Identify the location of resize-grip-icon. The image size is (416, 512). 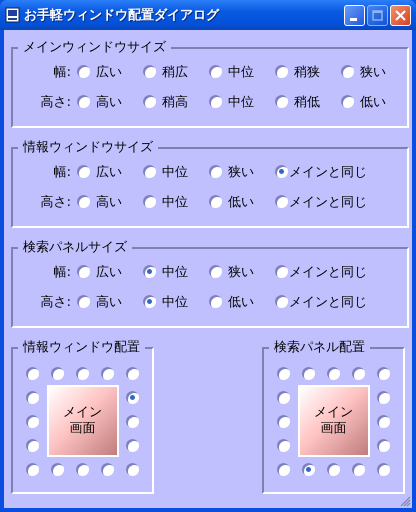
(405, 501).